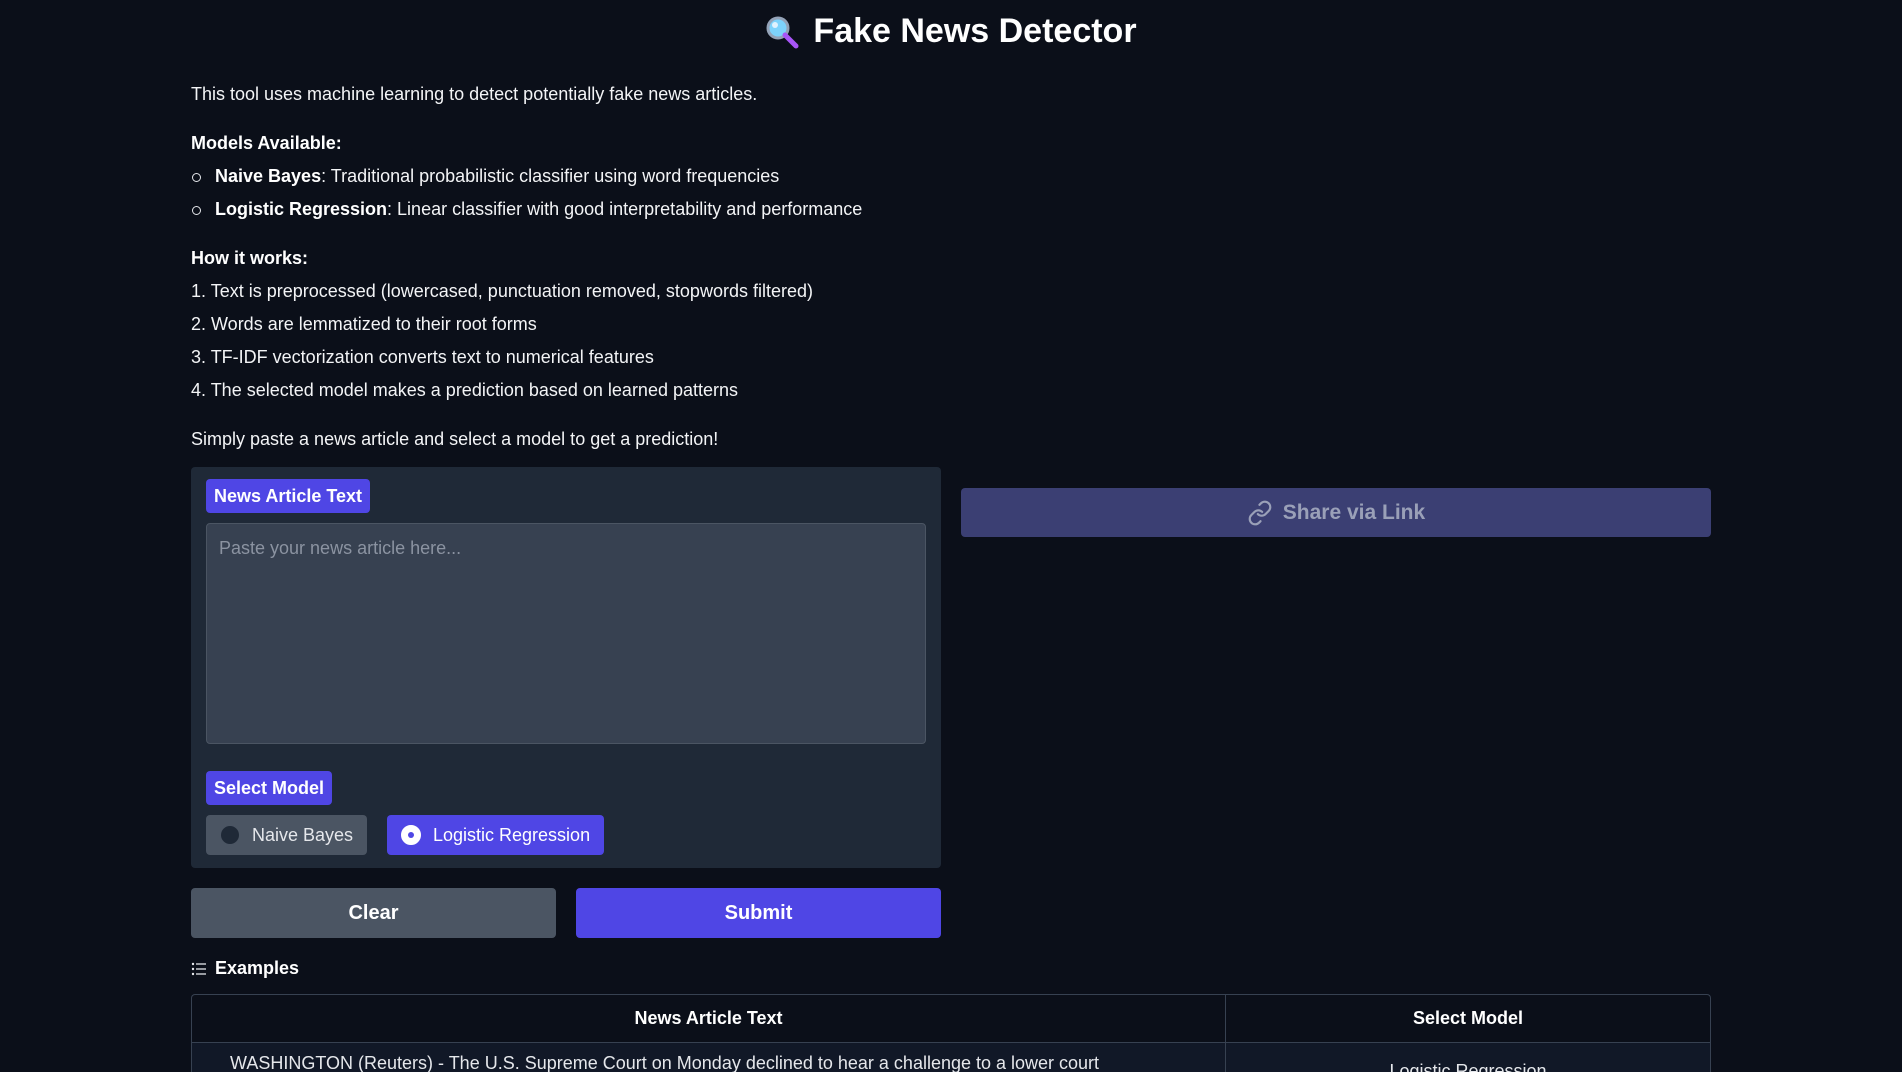 The width and height of the screenshot is (1902, 1072). I want to click on list-icon, so click(198, 968).